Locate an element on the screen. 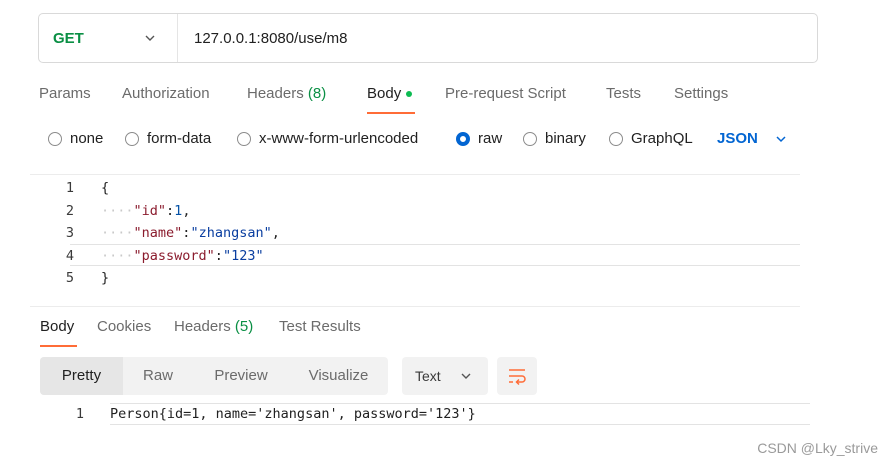  wrap-lines-icon is located at coordinates (517, 377).